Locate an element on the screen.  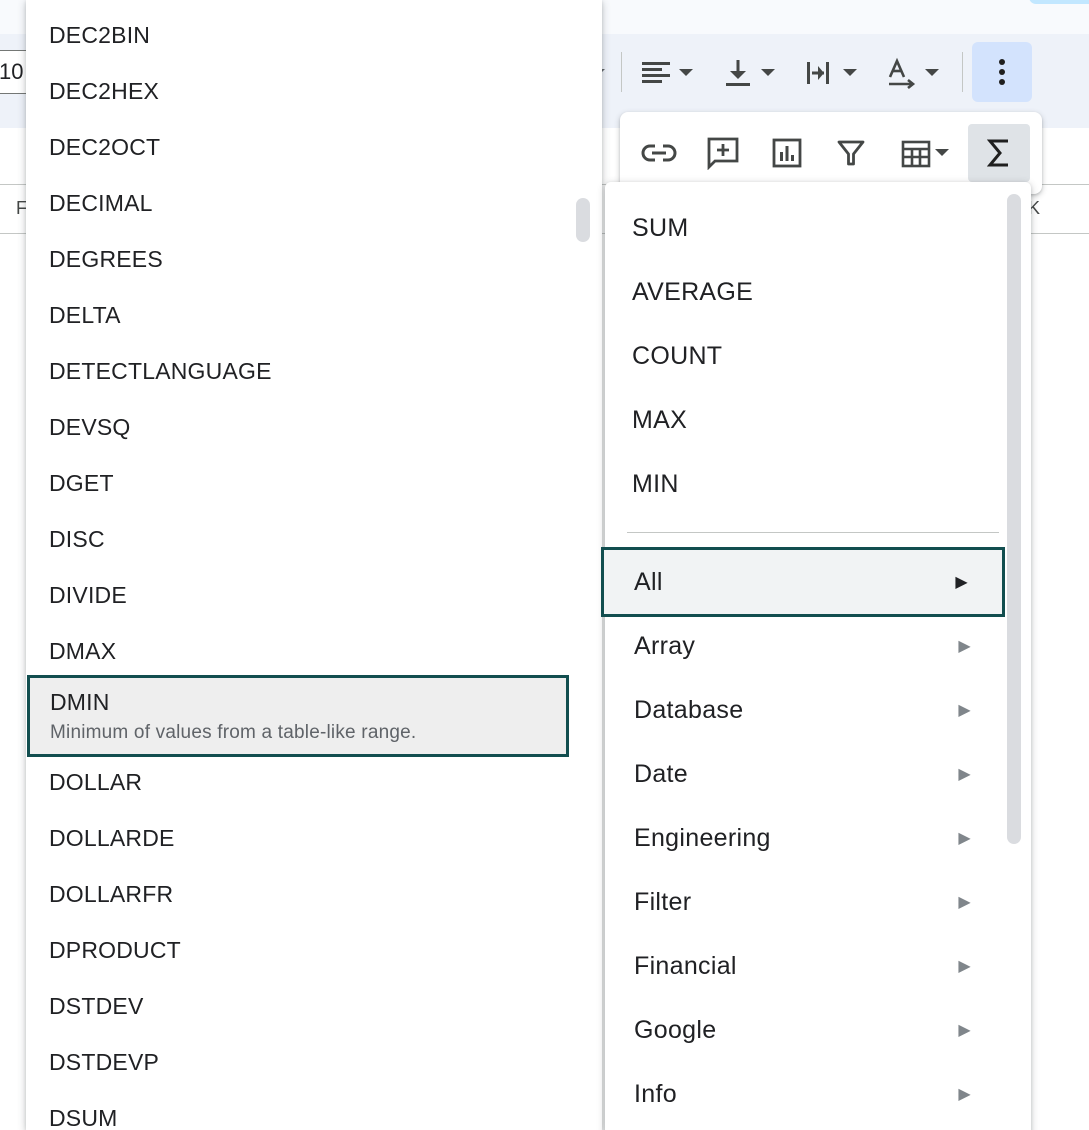
add-comment-icon is located at coordinates (723, 153).